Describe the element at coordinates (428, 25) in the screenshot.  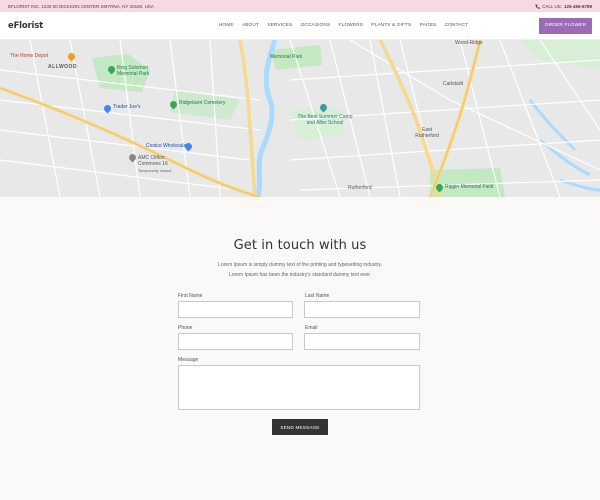
I see `nav-item-pages: PAGES` at that location.